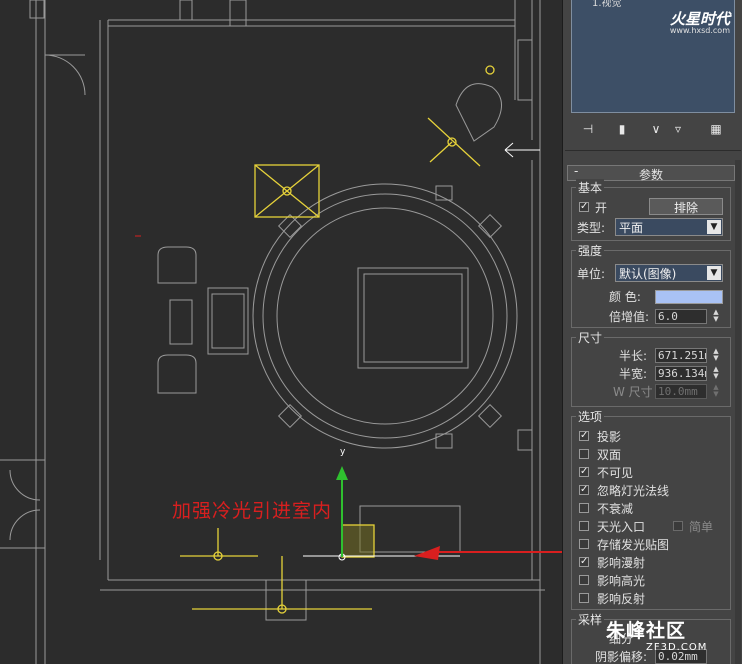  Describe the element at coordinates (681, 355) in the screenshot. I see `half-length-field: 671.251m` at that location.